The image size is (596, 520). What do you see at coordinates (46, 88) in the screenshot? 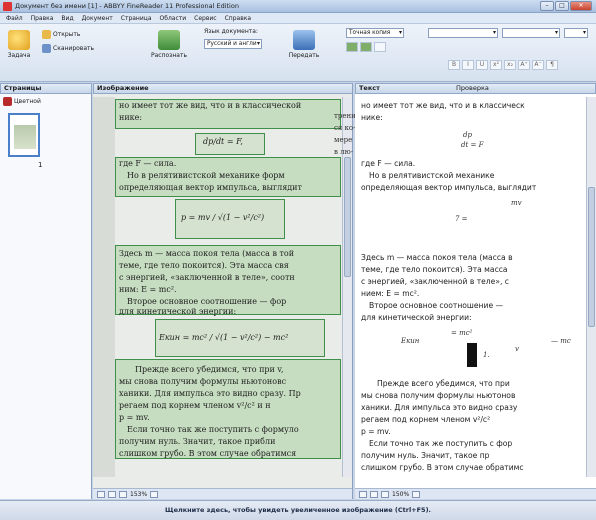
I see `pages-panel-header: Страницы` at bounding box center [46, 88].